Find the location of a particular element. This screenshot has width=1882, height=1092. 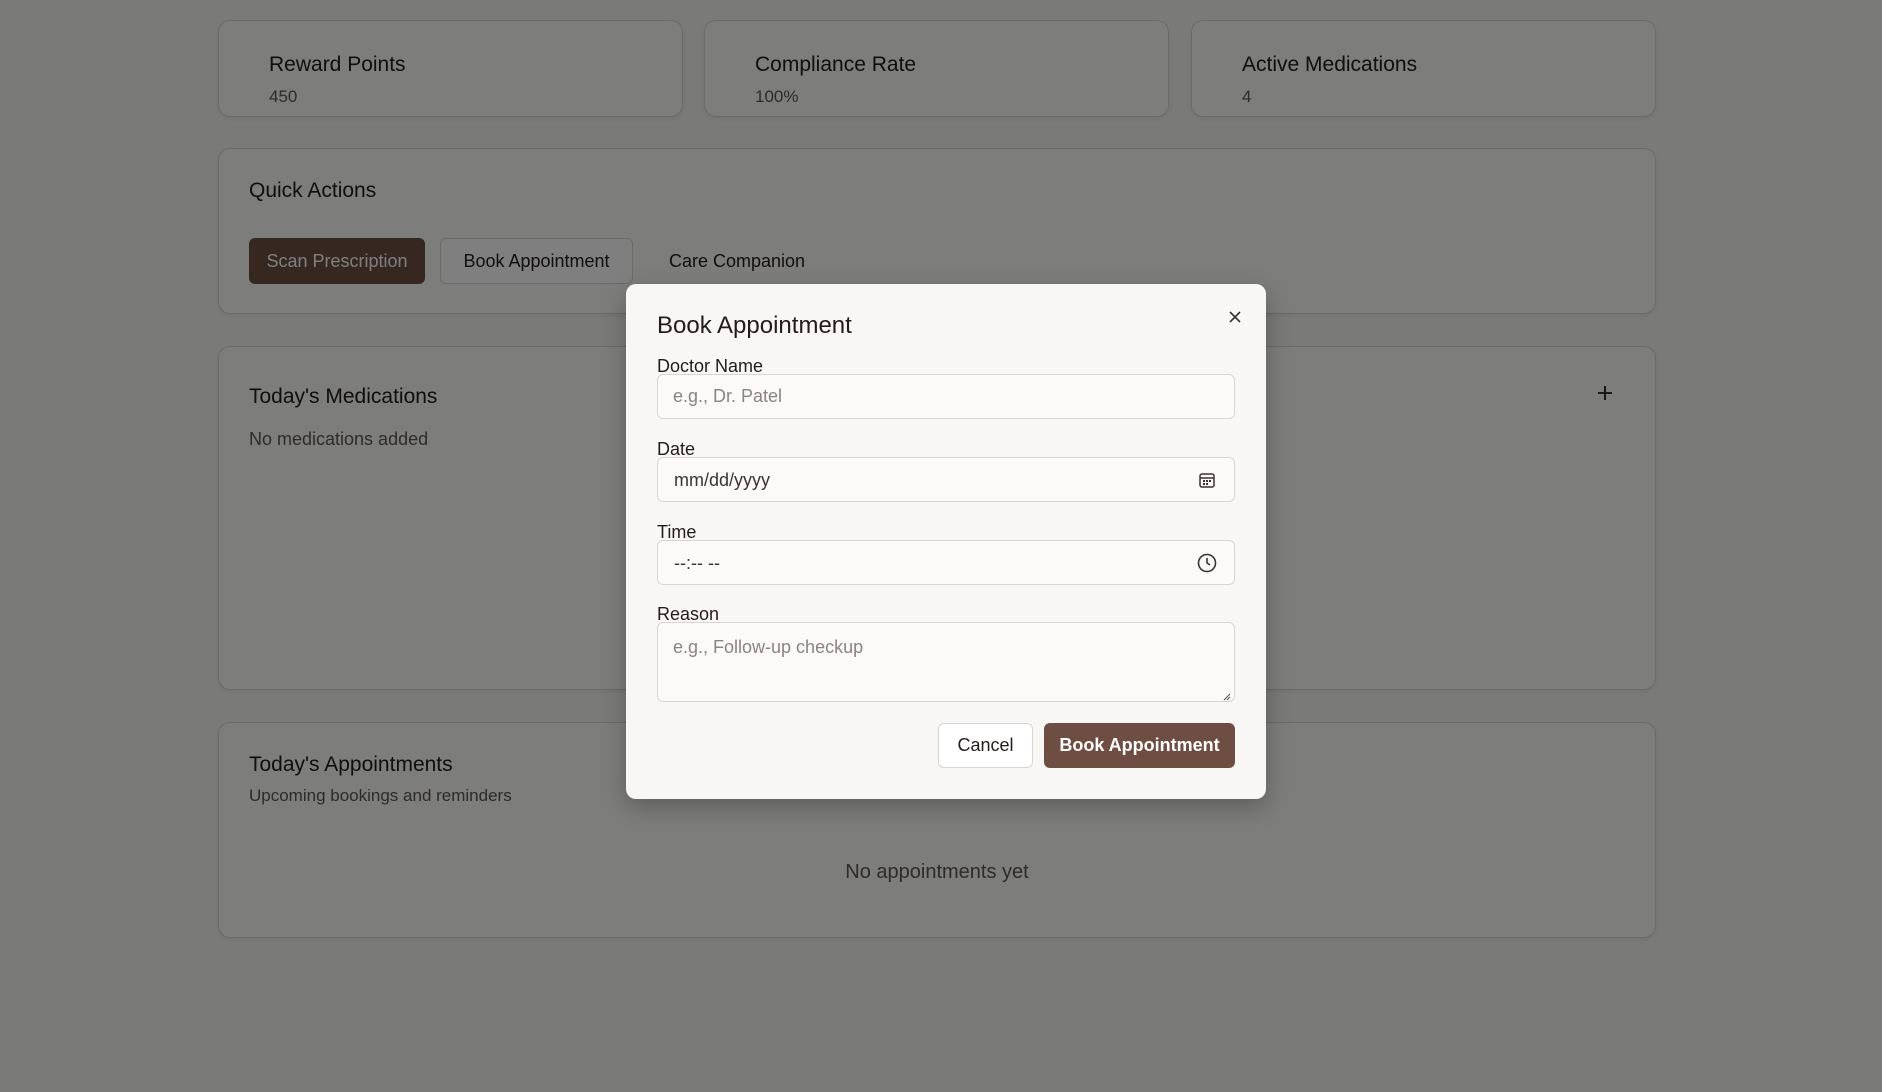

close-icon is located at coordinates (1235, 317).